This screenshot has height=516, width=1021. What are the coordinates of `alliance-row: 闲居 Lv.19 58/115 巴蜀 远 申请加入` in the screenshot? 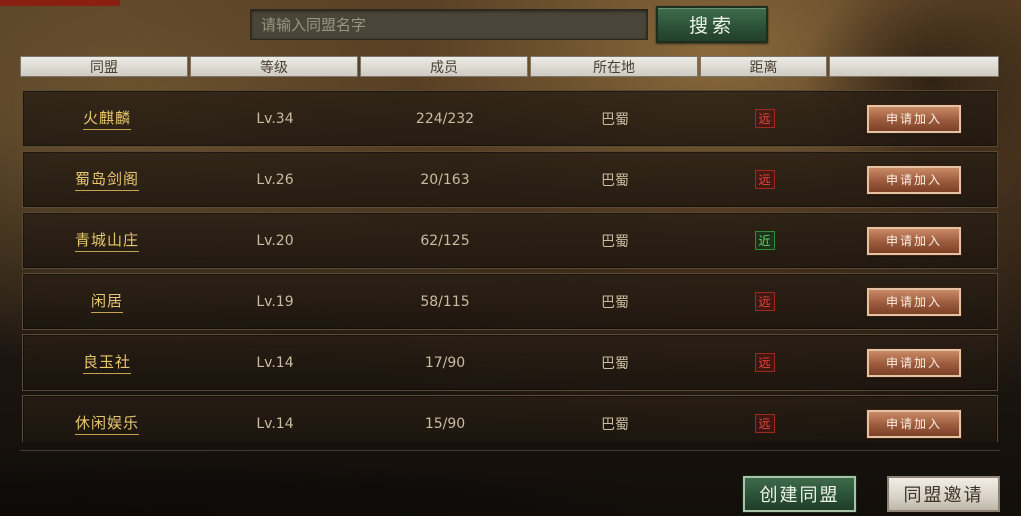 It's located at (510, 301).